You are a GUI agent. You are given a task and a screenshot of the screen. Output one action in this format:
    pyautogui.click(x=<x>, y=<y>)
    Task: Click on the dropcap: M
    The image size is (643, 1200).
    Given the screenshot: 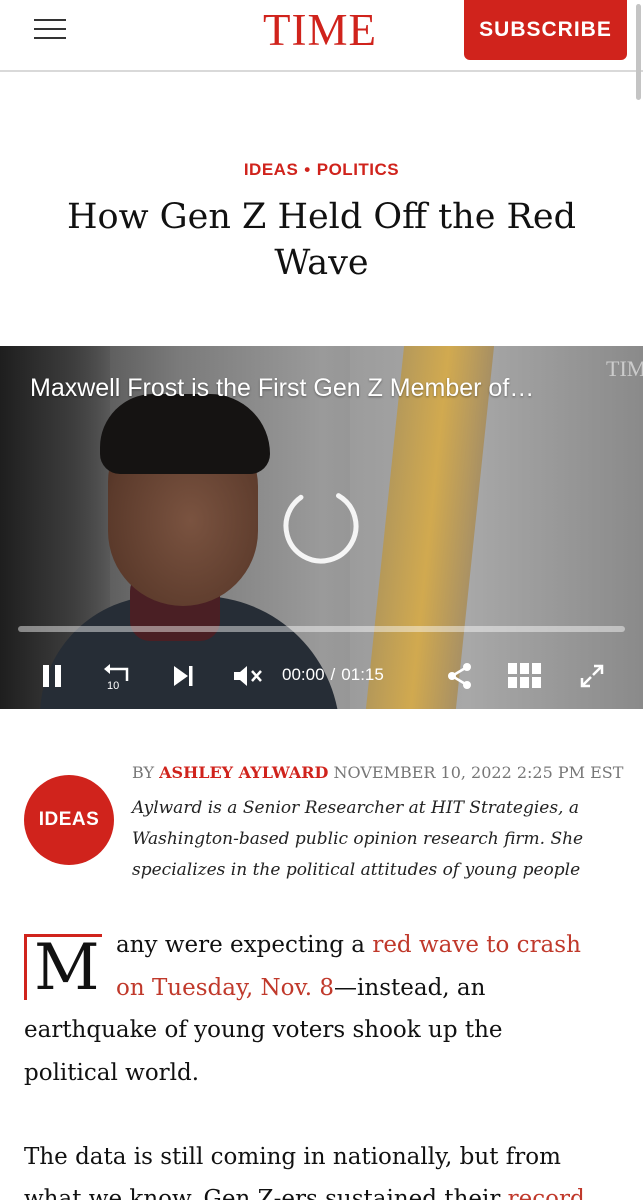 What is the action you would take?
    pyautogui.click(x=67, y=968)
    